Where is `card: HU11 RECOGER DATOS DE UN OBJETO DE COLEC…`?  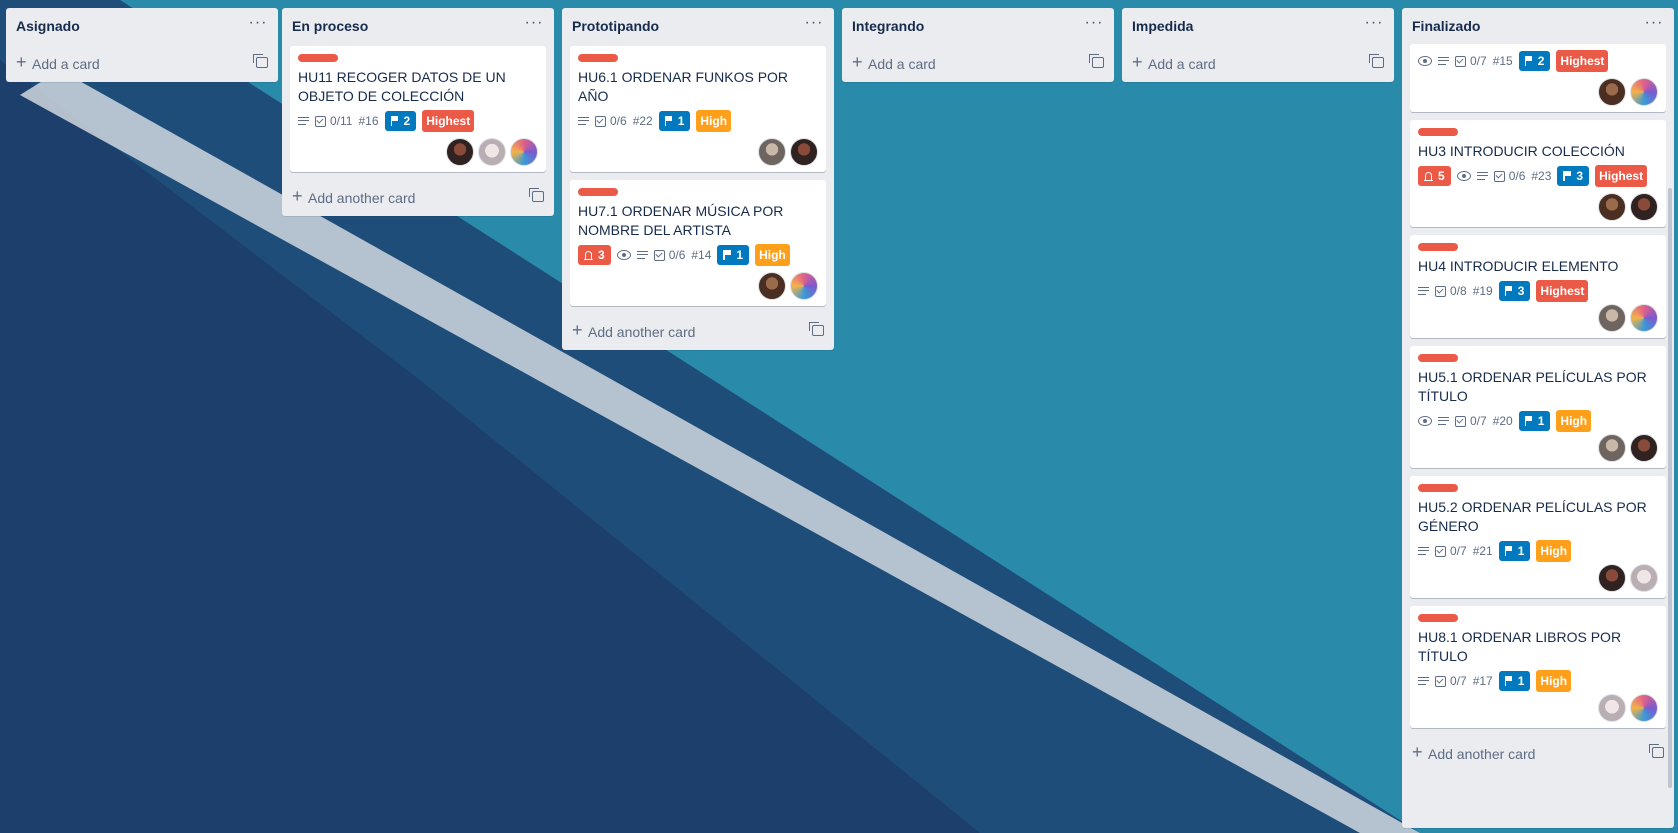
card: HU11 RECOGER DATOS DE UN OBJETO DE COLEC… is located at coordinates (418, 109).